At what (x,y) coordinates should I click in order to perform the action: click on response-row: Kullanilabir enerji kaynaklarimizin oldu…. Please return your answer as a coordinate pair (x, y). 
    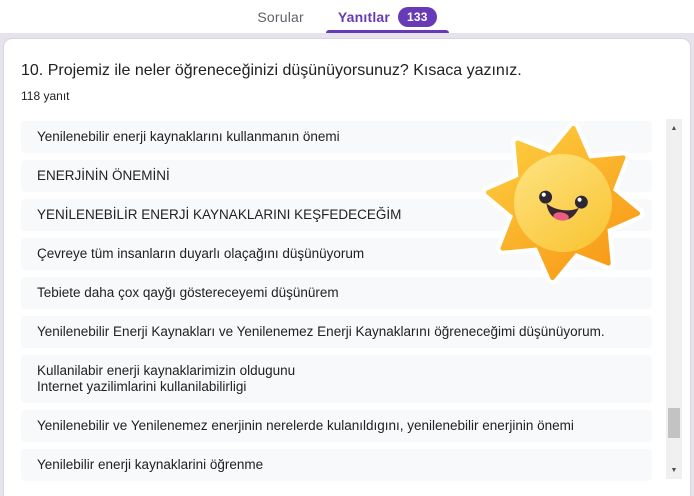
    Looking at the image, I should click on (336, 379).